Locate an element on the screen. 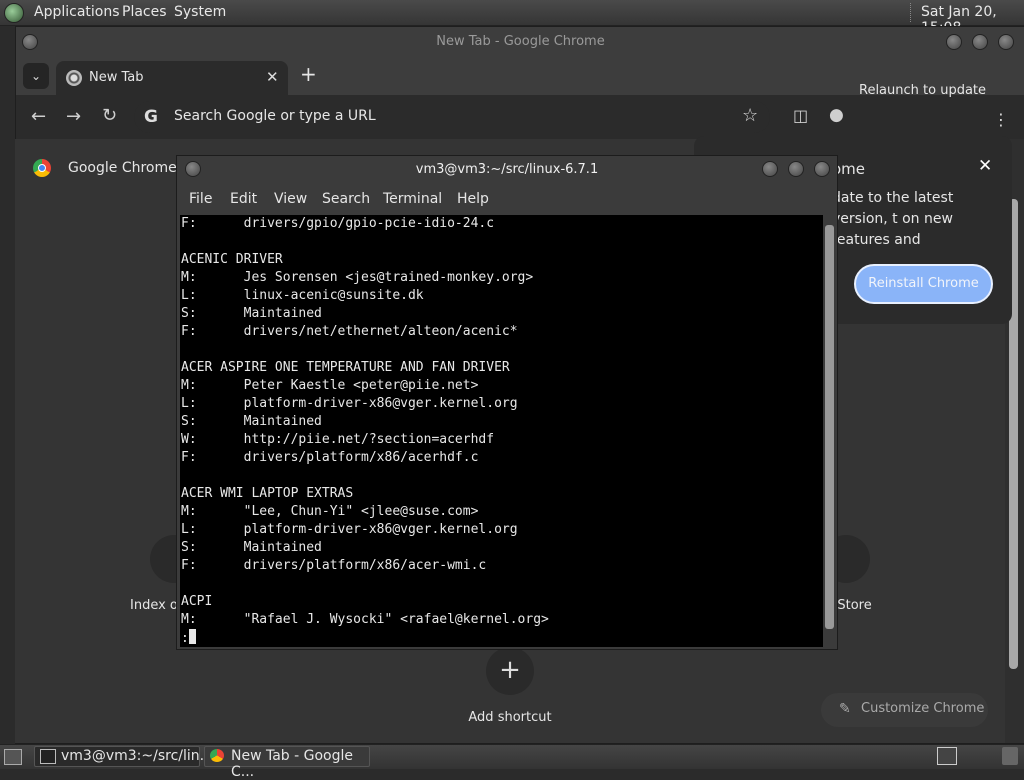  terminal-menu-help: Help is located at coordinates (473, 199).